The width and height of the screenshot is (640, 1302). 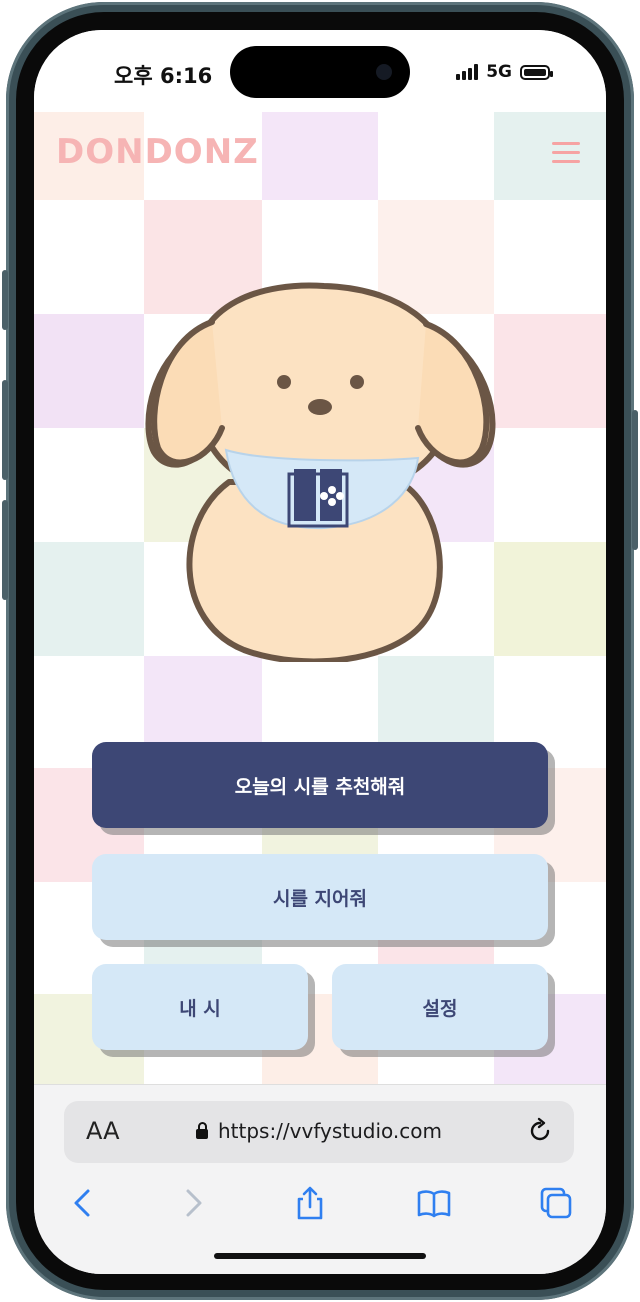 What do you see at coordinates (384, 72) in the screenshot?
I see `camera-icon` at bounding box center [384, 72].